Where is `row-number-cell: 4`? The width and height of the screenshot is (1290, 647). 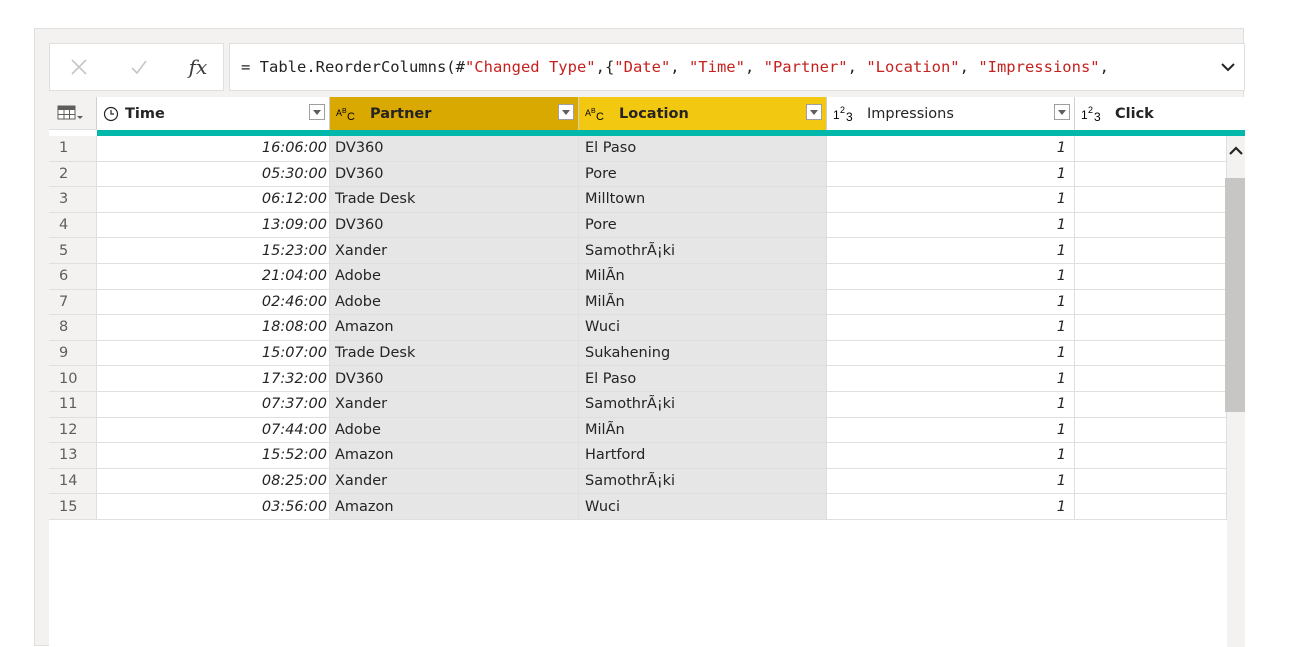 row-number-cell: 4 is located at coordinates (73, 225).